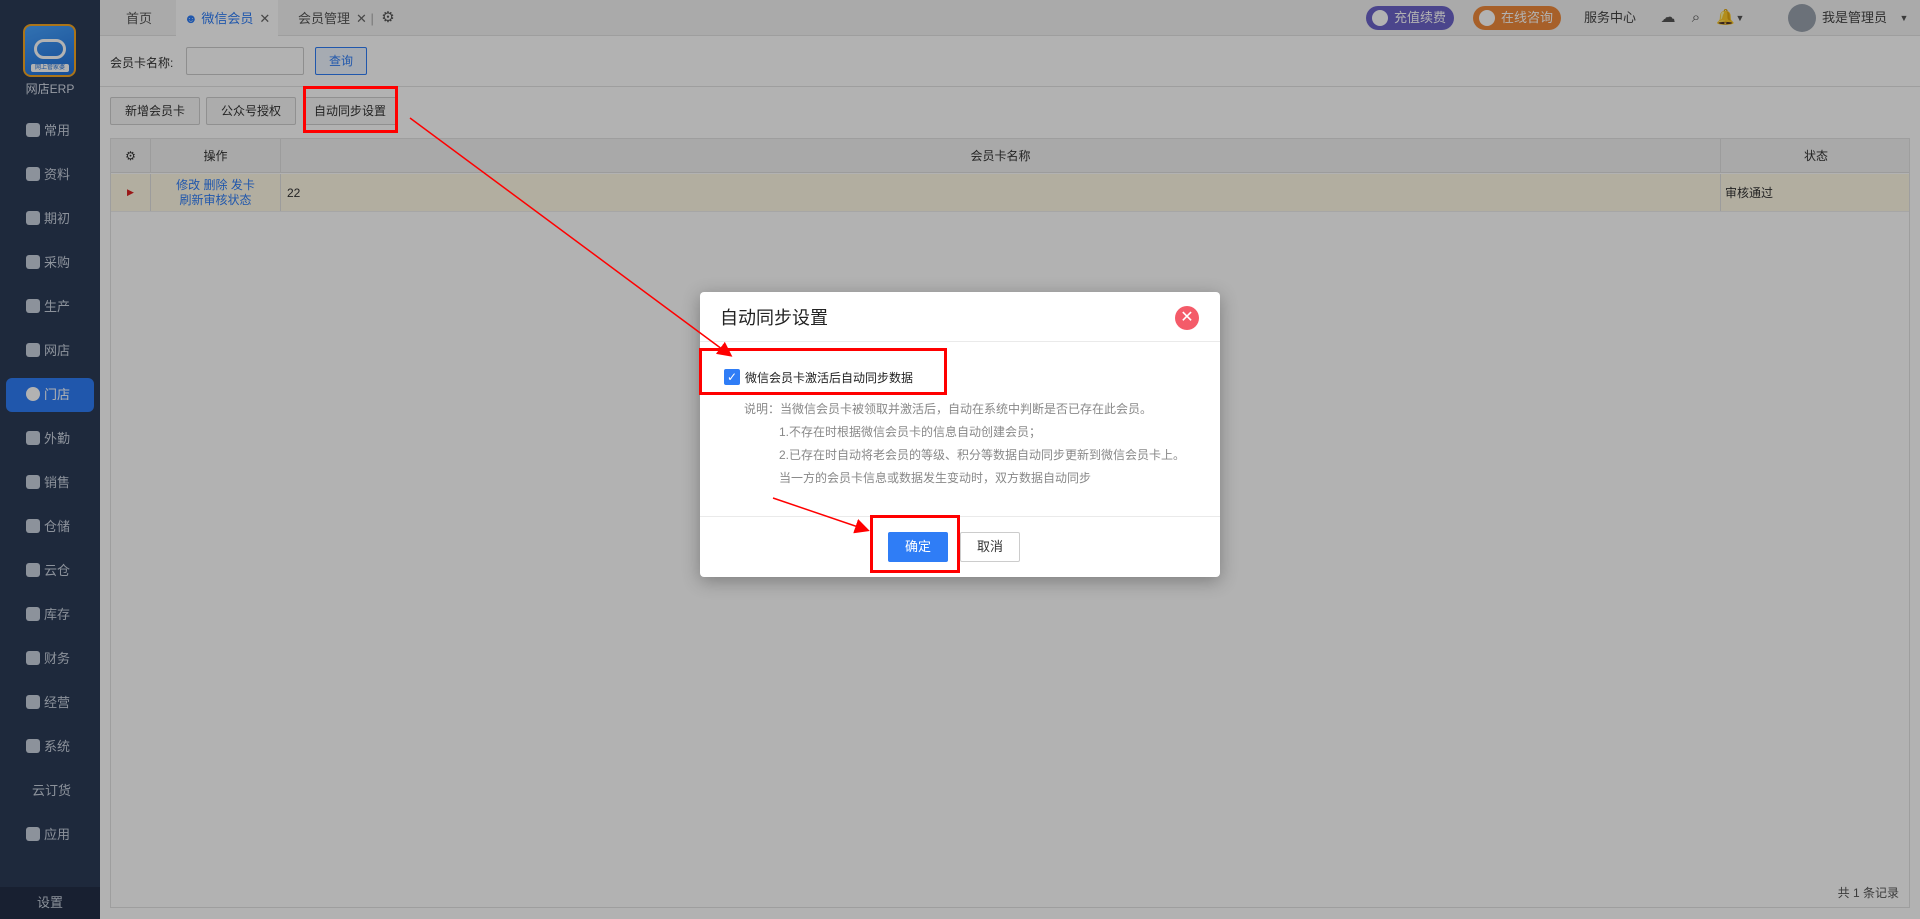 The image size is (1920, 919). Describe the element at coordinates (571, 237) in the screenshot. I see `arrow-to-checkbox` at that location.